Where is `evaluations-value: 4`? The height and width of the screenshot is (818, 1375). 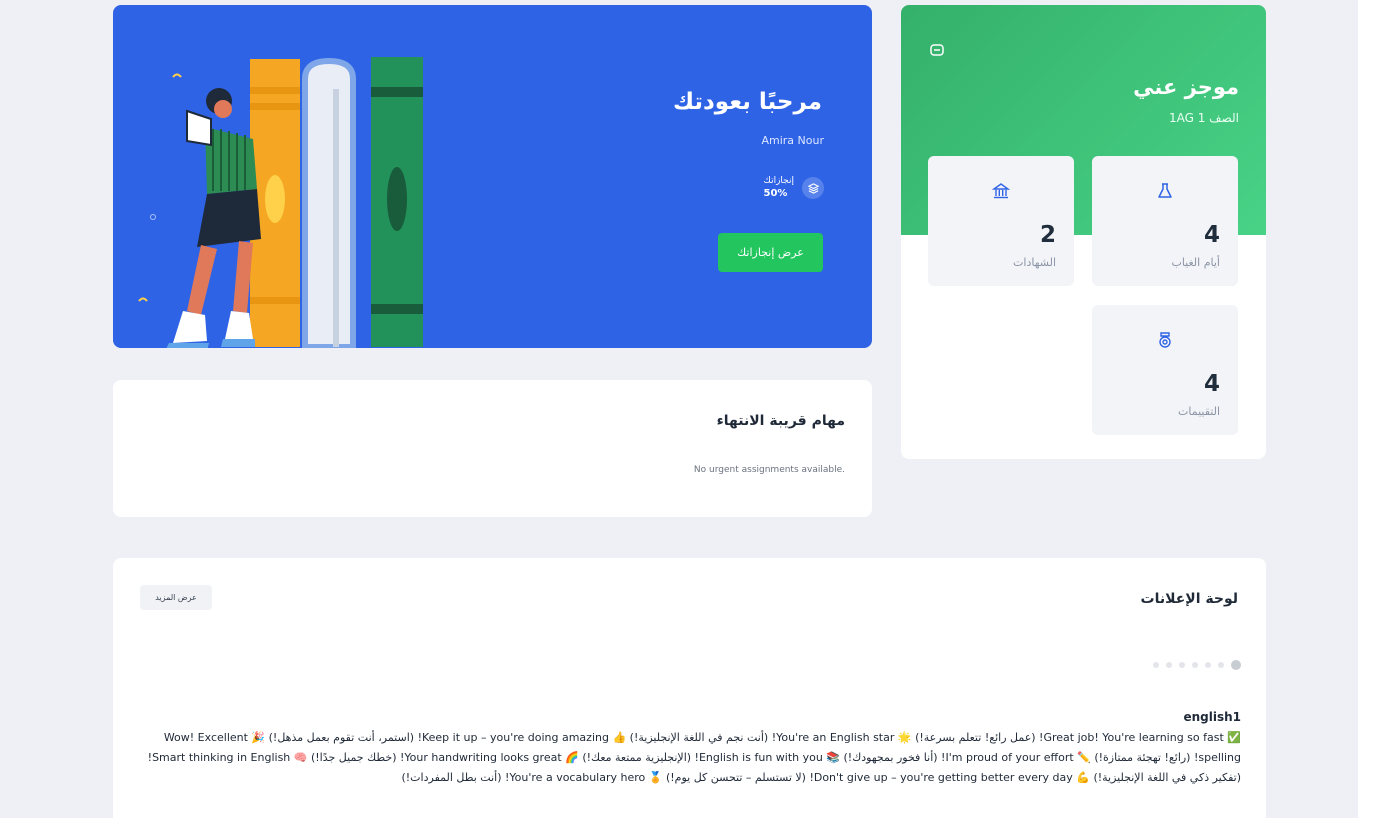
evaluations-value: 4 is located at coordinates (1211, 384).